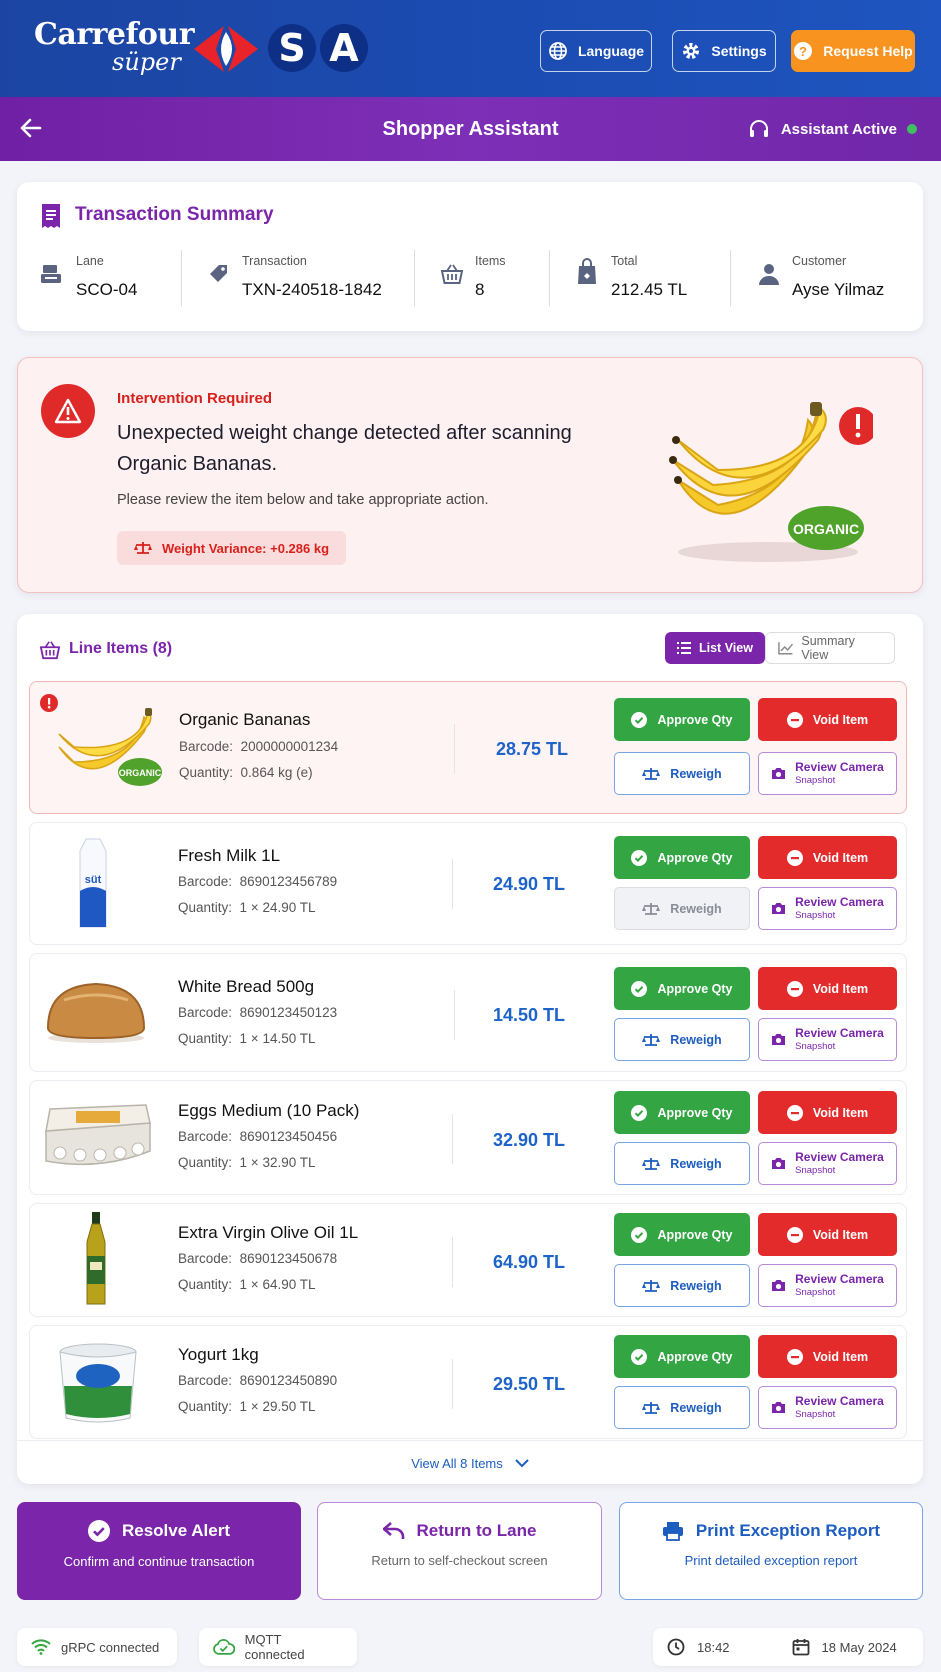 The height and width of the screenshot is (1672, 941). What do you see at coordinates (288, 1258) in the screenshot?
I see `barcode-value: 8690123450678` at bounding box center [288, 1258].